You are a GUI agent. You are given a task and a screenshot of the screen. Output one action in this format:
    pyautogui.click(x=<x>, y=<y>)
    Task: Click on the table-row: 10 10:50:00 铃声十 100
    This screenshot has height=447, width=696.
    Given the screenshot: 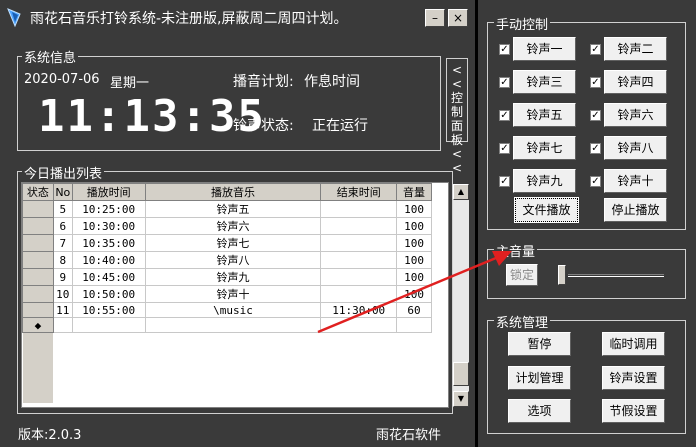 What is the action you would take?
    pyautogui.click(x=227, y=294)
    